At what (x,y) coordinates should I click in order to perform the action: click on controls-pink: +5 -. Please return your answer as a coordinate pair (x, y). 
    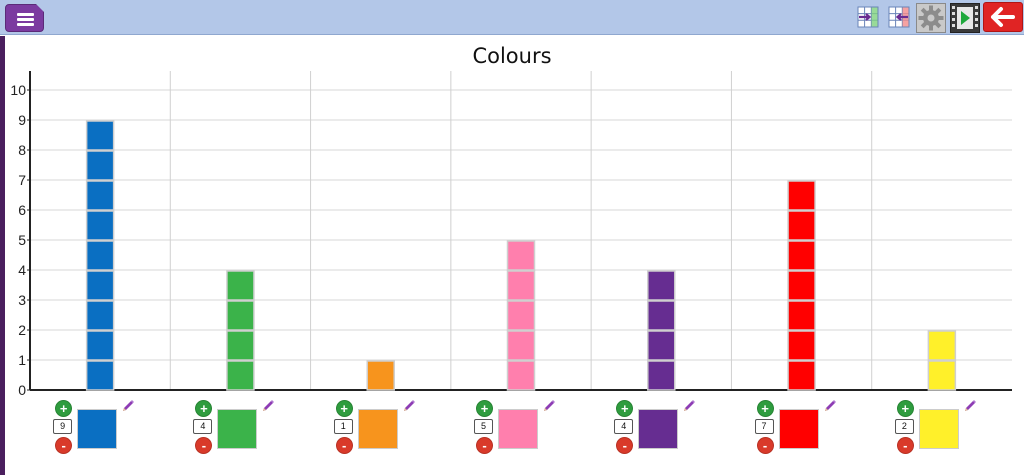
    Looking at the image, I should click on (515, 426).